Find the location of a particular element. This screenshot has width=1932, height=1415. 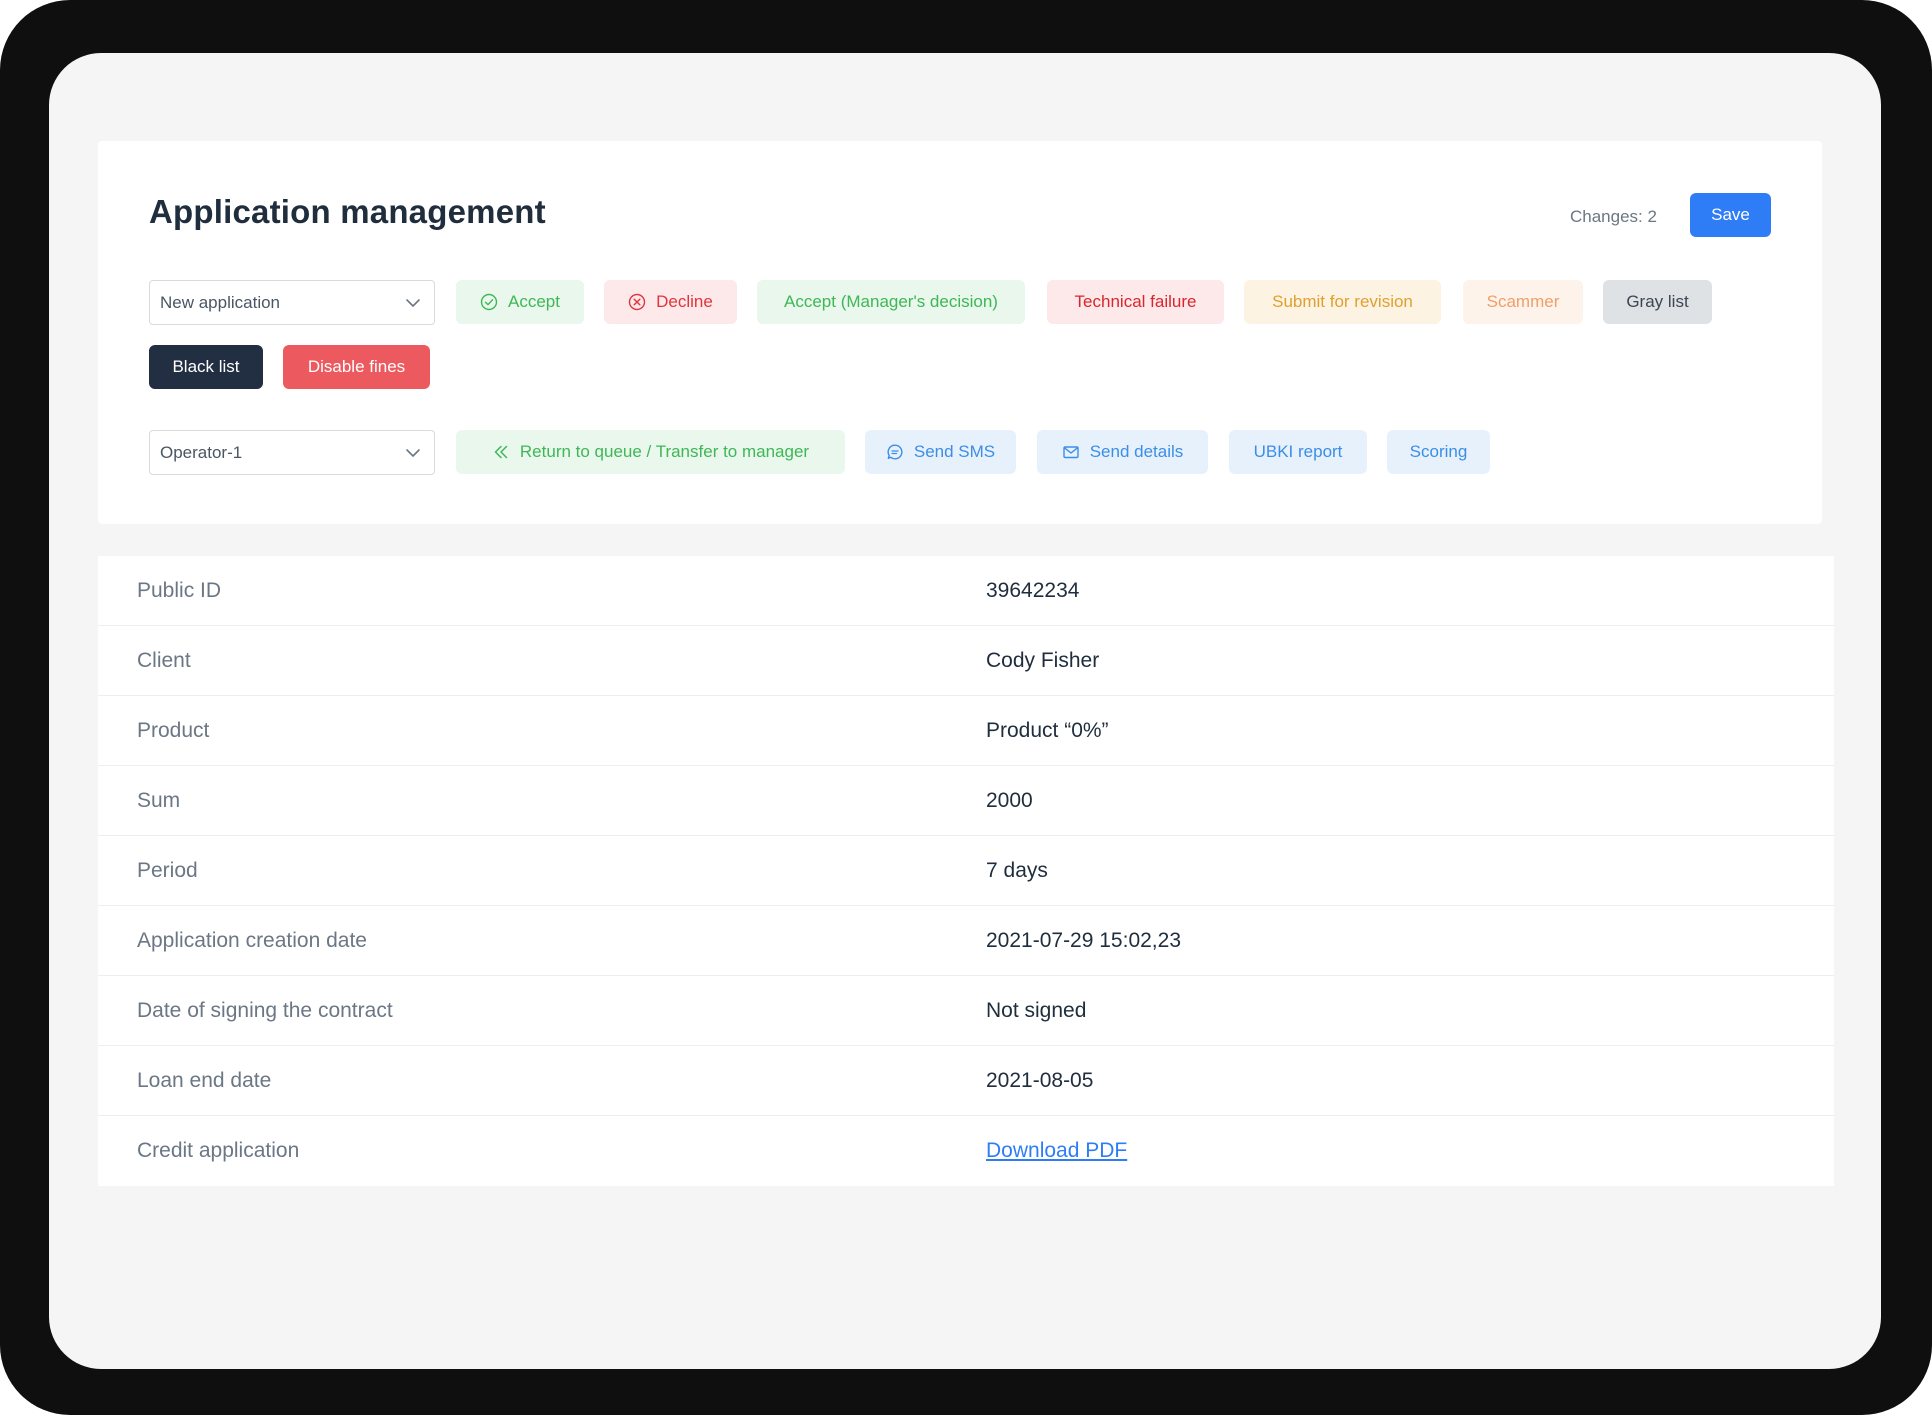

black-list-button: Black list is located at coordinates (206, 367).